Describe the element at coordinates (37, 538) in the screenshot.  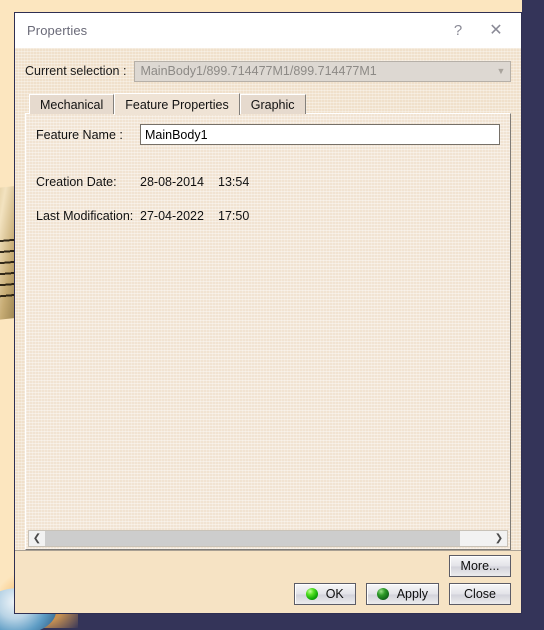
I see `scroll-left-arrow-icon: ❮` at that location.